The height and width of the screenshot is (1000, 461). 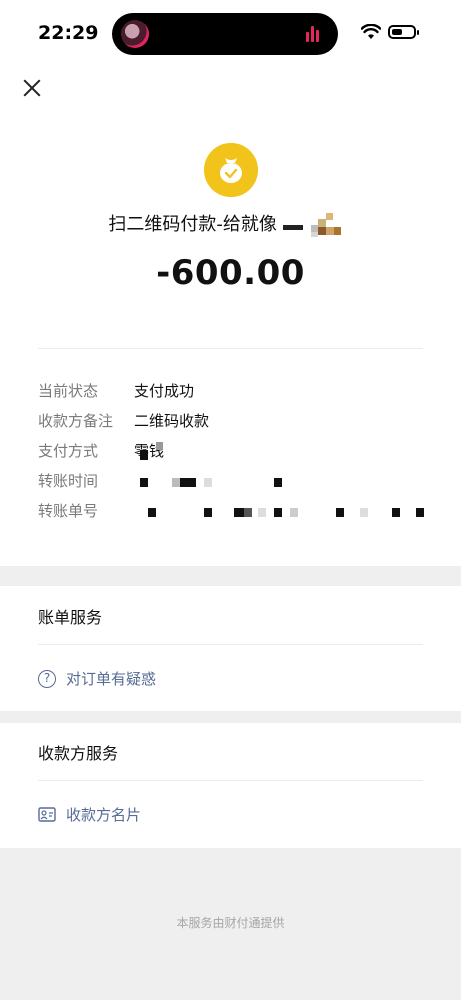 I want to click on detail-value: 支付成功, so click(x=164, y=391).